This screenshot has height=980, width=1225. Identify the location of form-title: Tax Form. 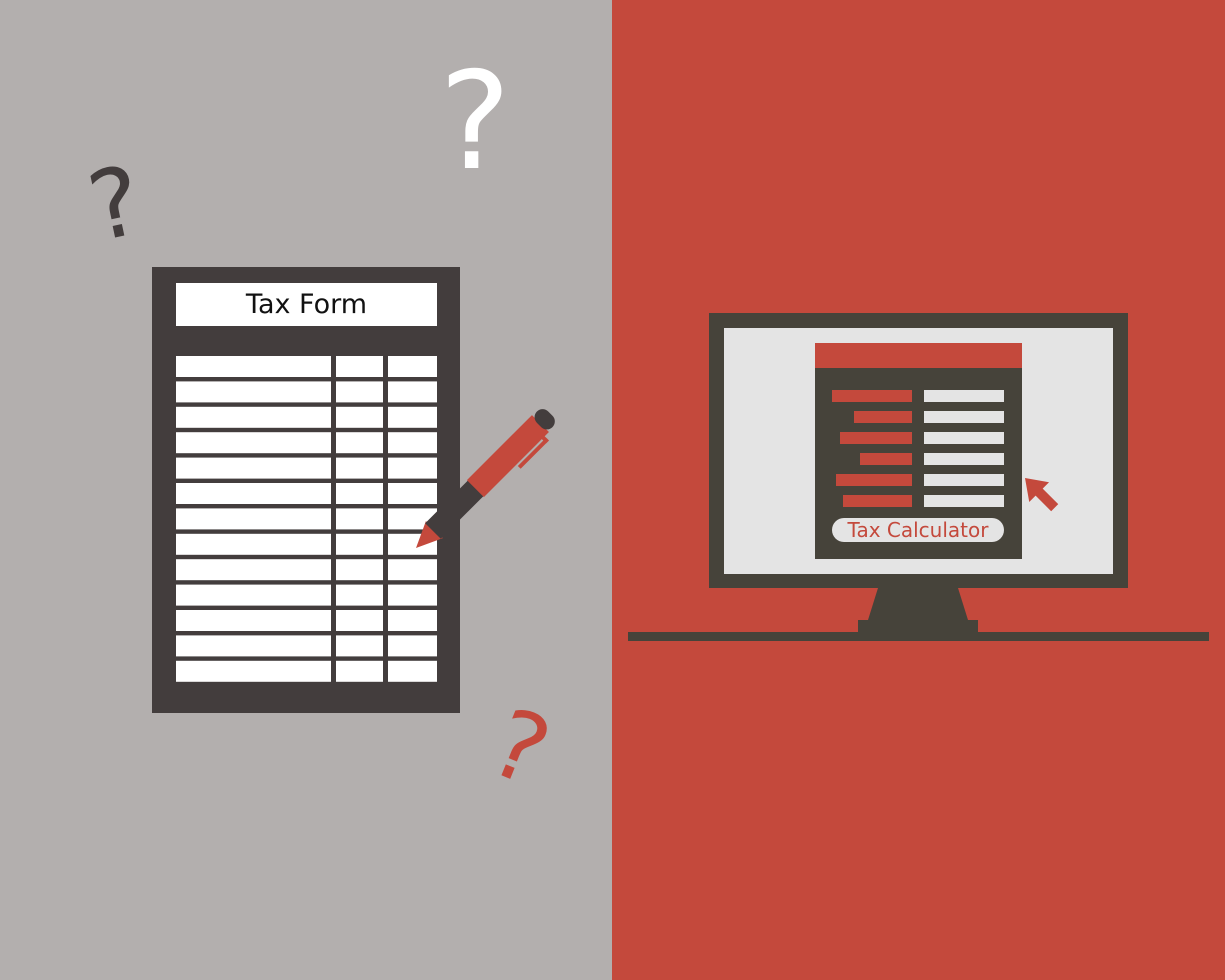
(306, 304).